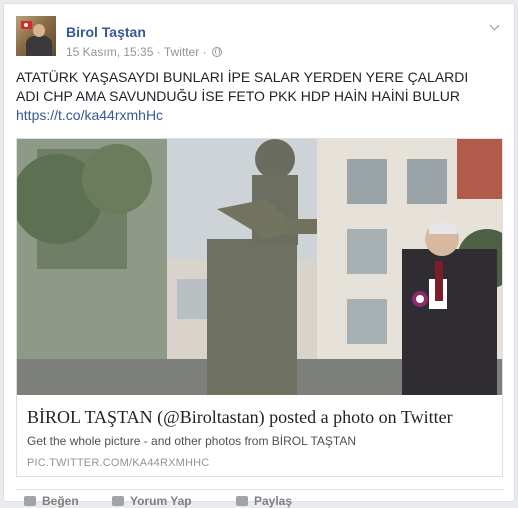 Image resolution: width=518 pixels, height=508 pixels. What do you see at coordinates (181, 52) in the screenshot?
I see `post-source: Twitter` at bounding box center [181, 52].